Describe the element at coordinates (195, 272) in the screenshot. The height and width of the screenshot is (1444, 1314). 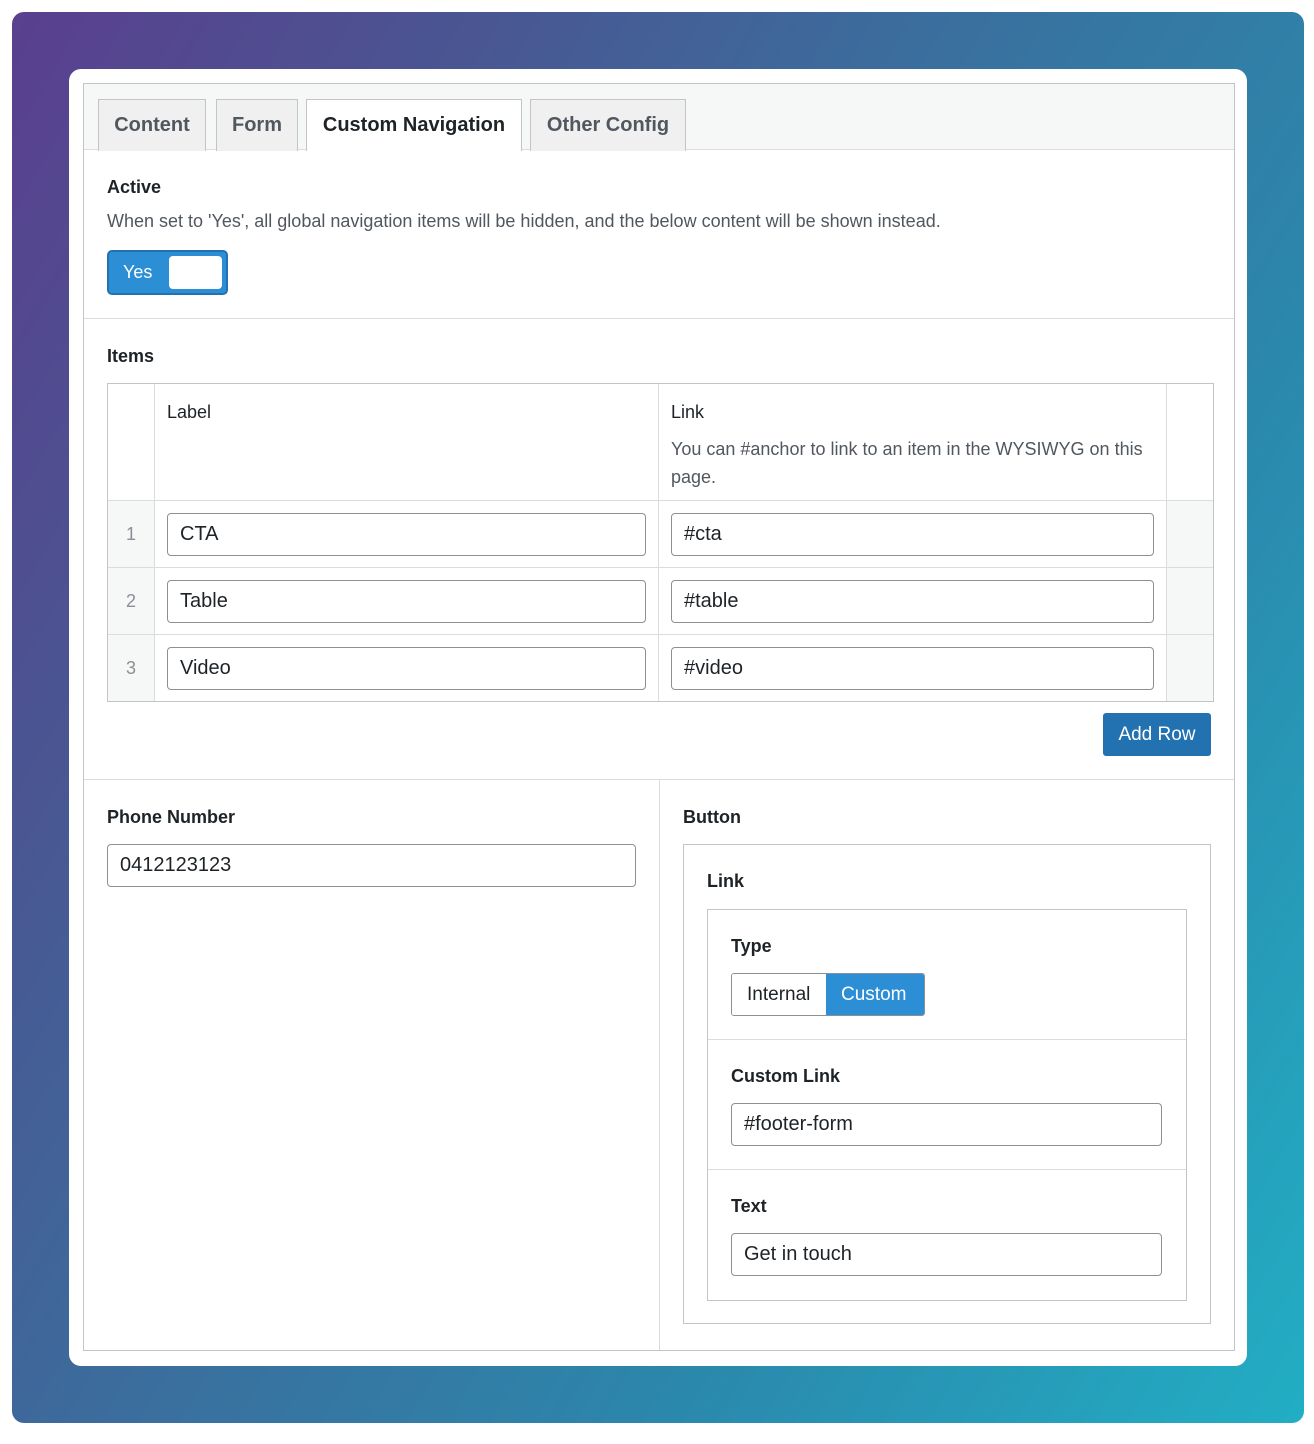
I see `toggle-knob` at that location.